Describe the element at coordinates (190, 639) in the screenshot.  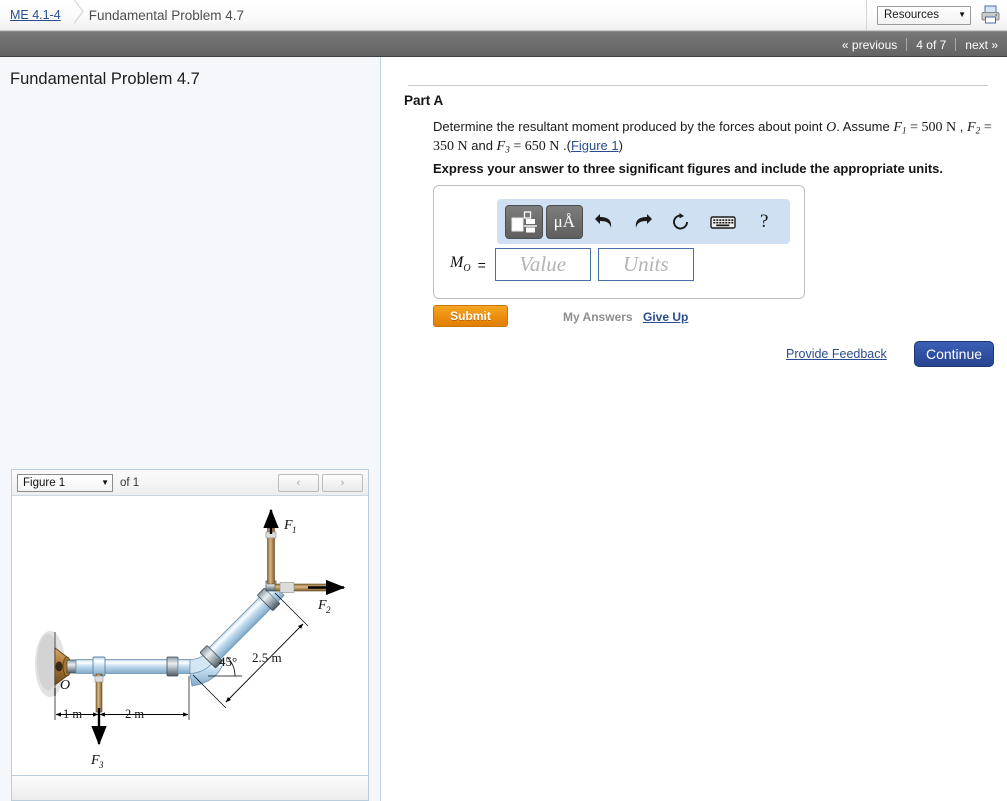
I see `pipe-assembly-diagram: F 1 F 2 F 3 O 1 m 2 m 45° 2.5 m` at that location.